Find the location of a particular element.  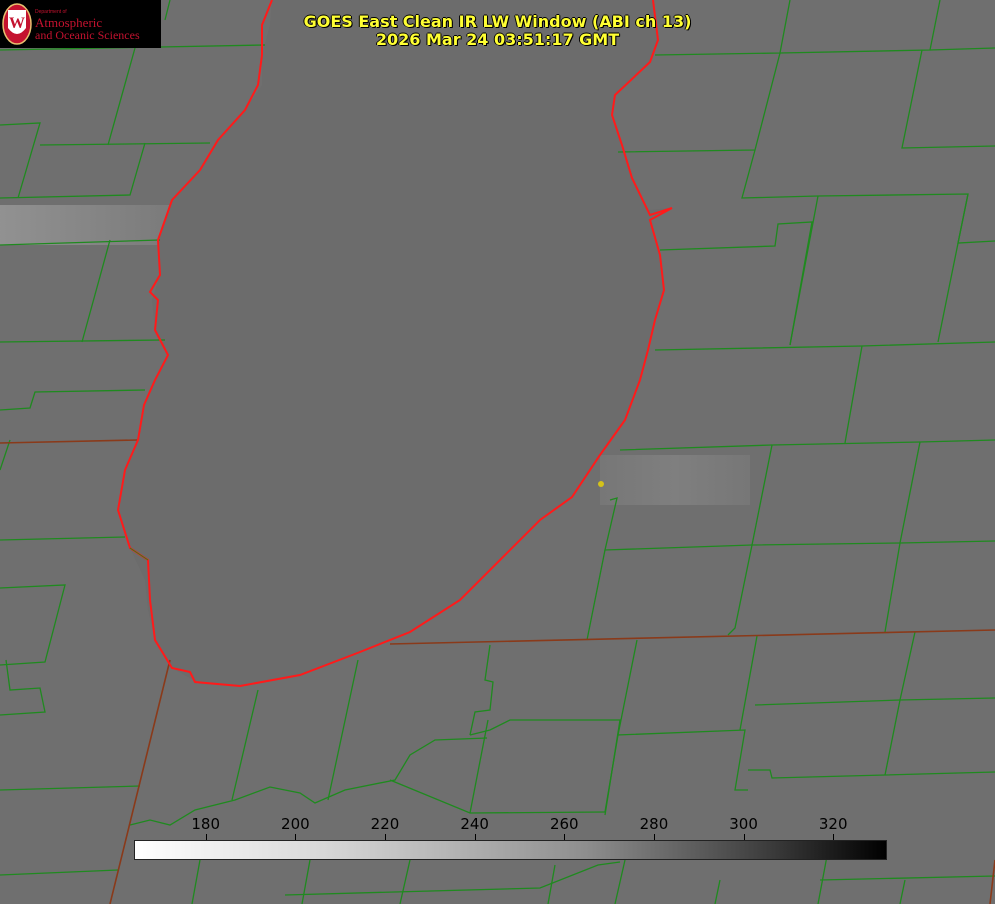

colorbar-tick-label: 240 is located at coordinates (474, 824).